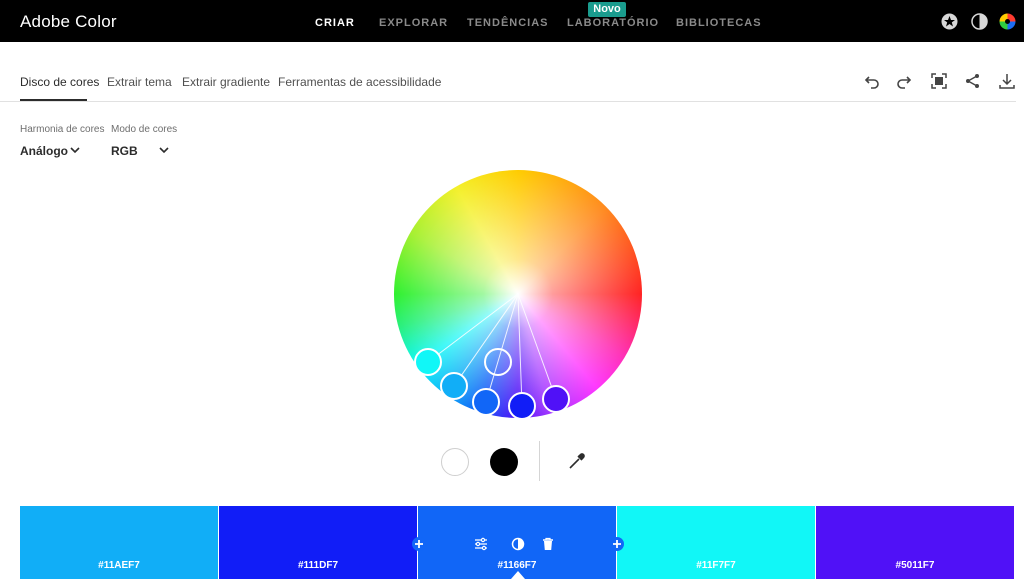  Describe the element at coordinates (716, 565) in the screenshot. I see `swatch-hex: #11F7F7` at that location.